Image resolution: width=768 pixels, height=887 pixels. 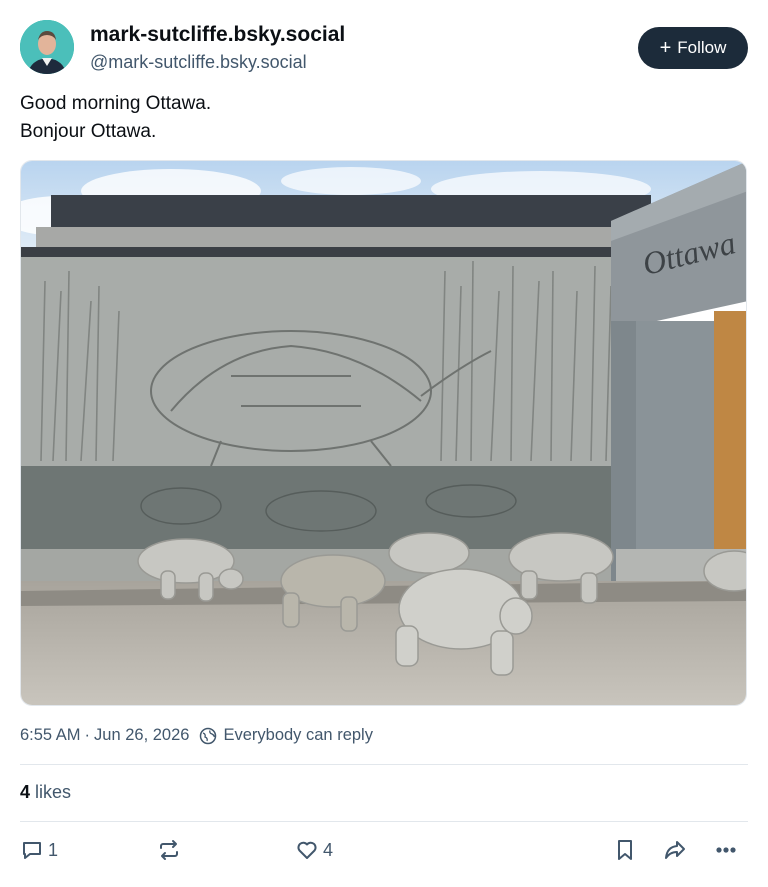 I want to click on share-icon, so click(x=675, y=850).